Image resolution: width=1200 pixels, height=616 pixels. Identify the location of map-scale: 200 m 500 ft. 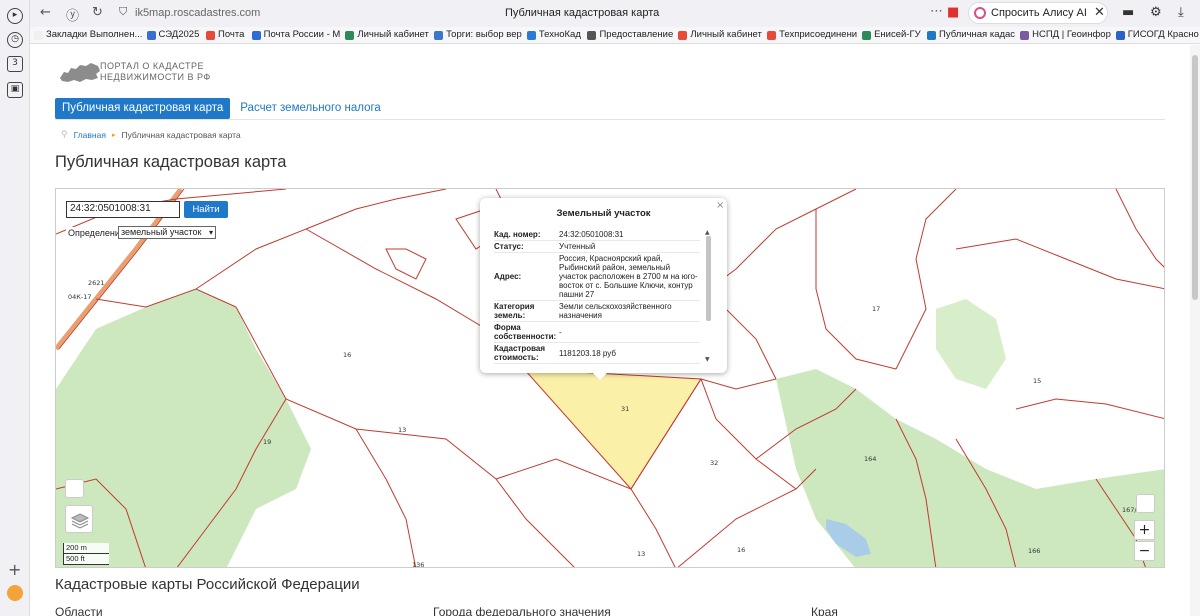
(86, 554).